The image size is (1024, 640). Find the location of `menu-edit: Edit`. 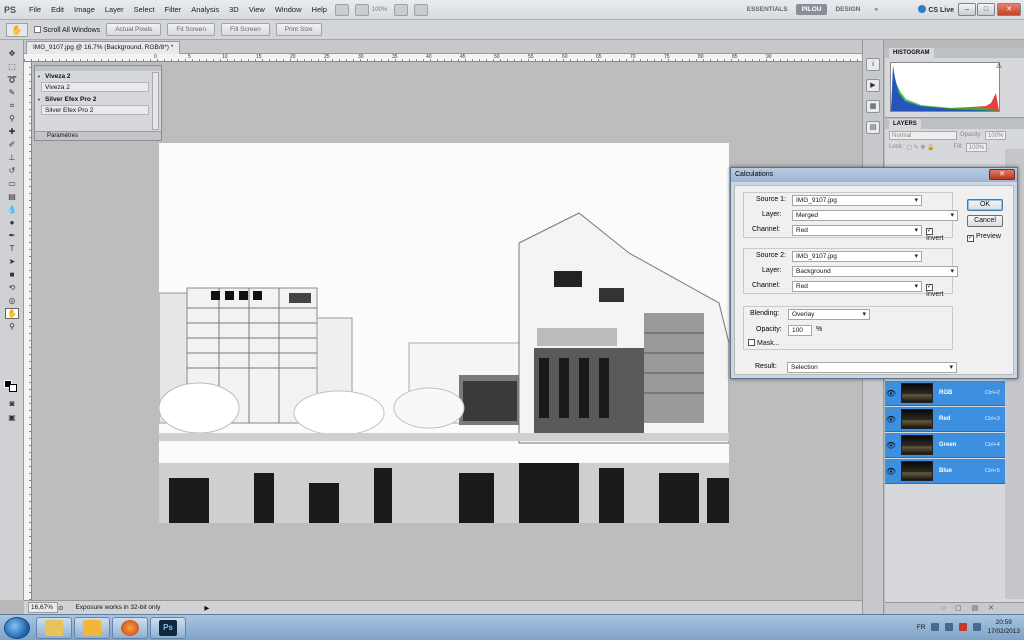

menu-edit: Edit is located at coordinates (57, 9).